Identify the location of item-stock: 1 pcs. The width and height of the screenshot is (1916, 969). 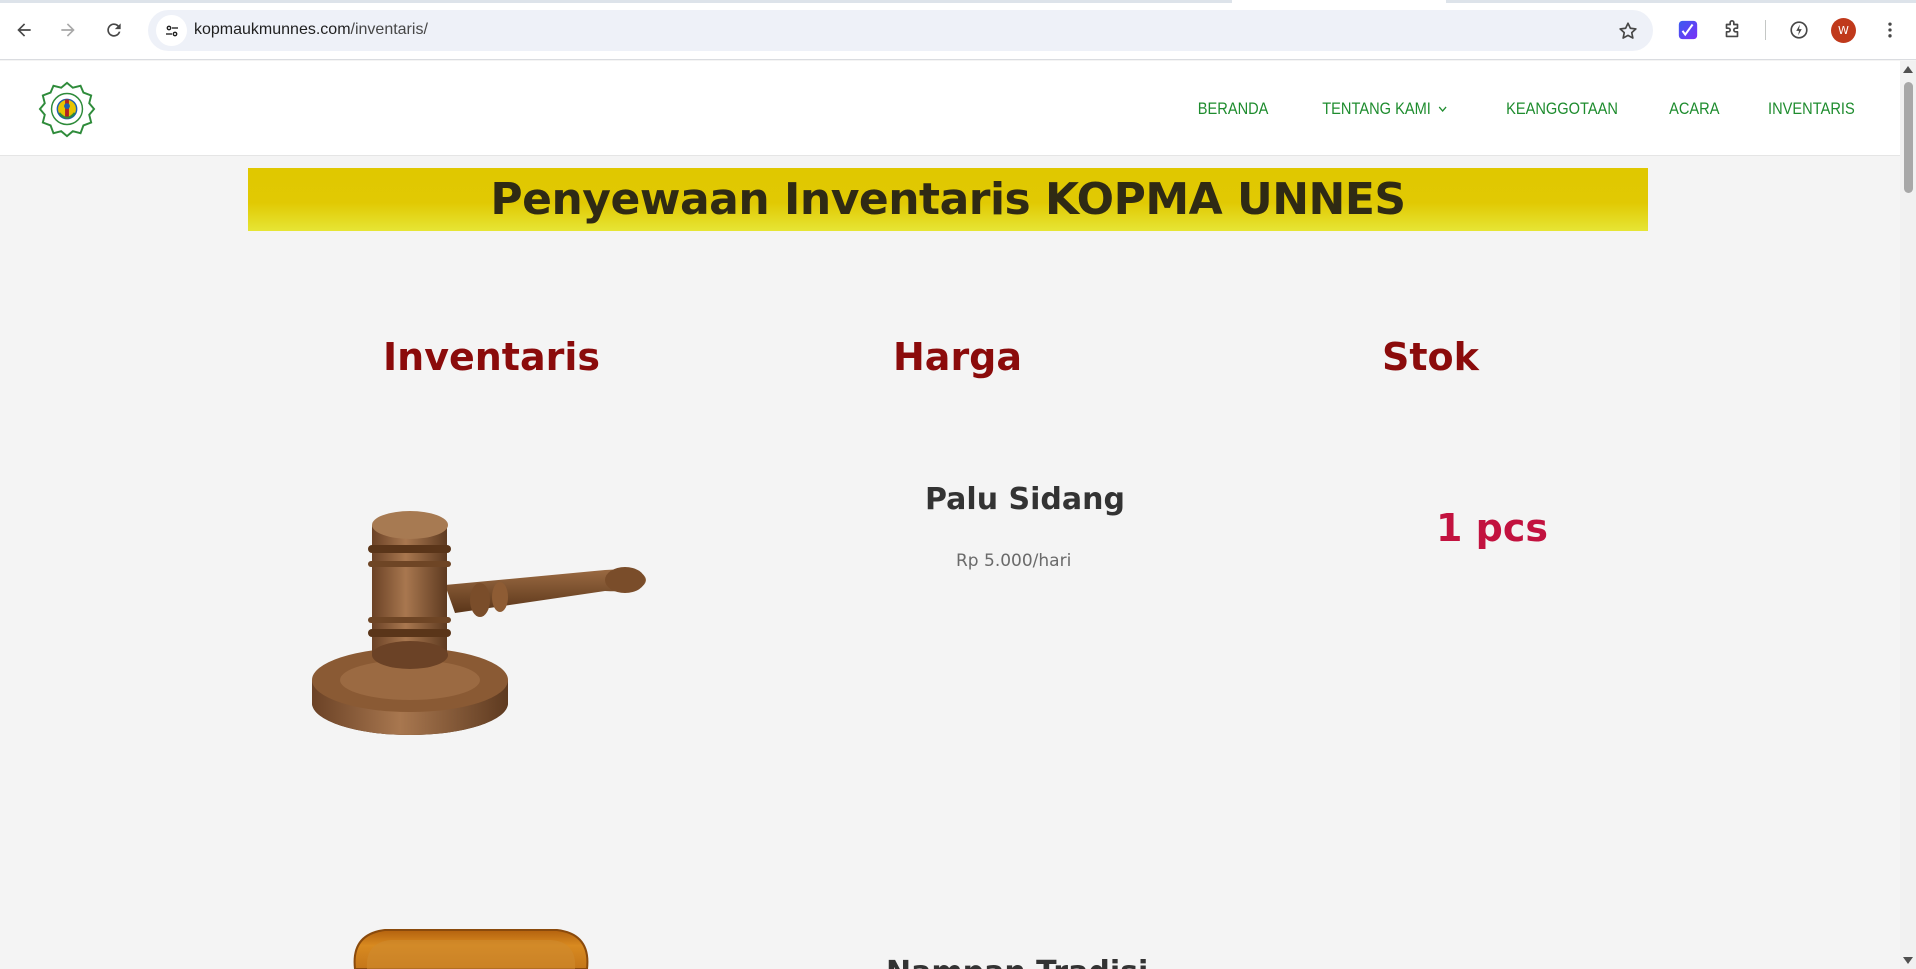
(1492, 528).